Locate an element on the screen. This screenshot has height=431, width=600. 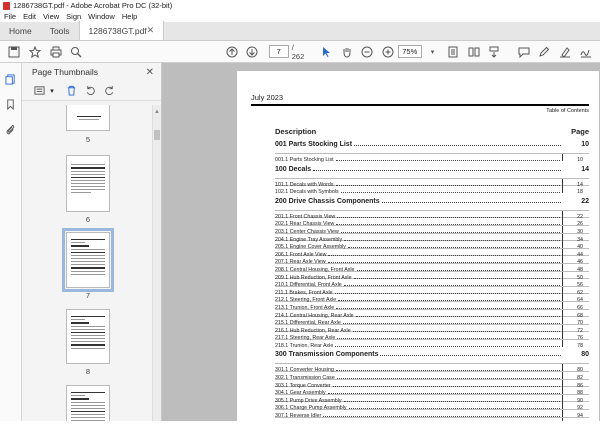
close-panel-icon: ✕ is located at coordinates (150, 72).